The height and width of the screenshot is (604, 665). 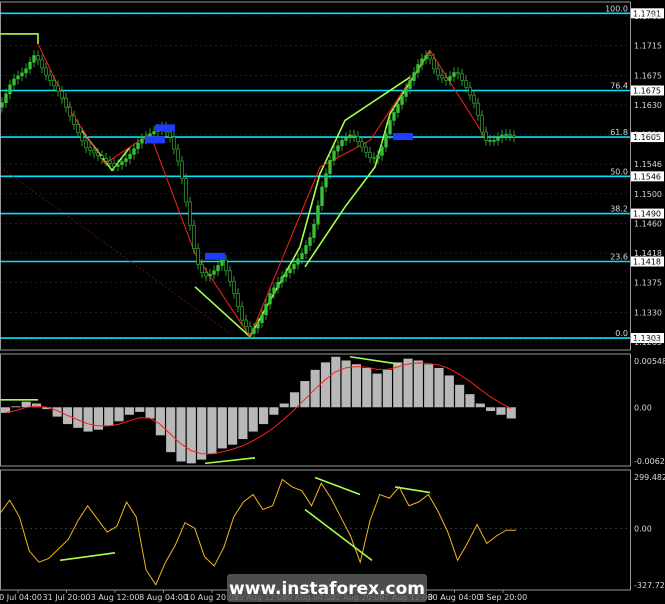 I want to click on fib-level-label: 76.4, so click(x=619, y=86).